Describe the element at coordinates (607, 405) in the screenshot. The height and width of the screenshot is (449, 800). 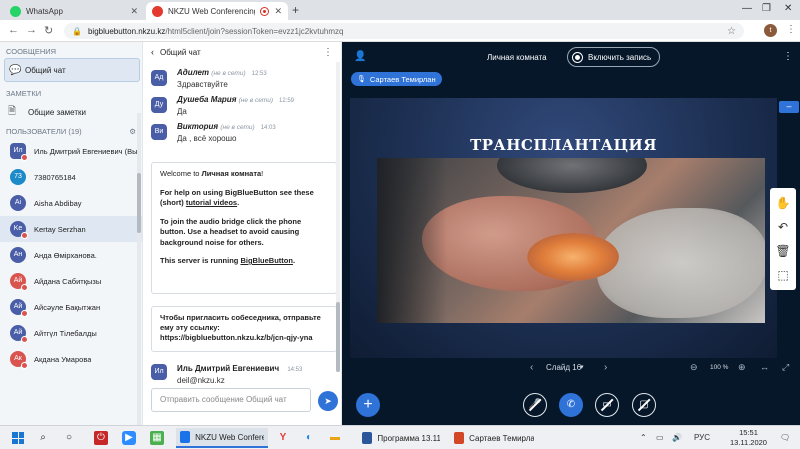
I see `share-webcam-button: ▭` at that location.